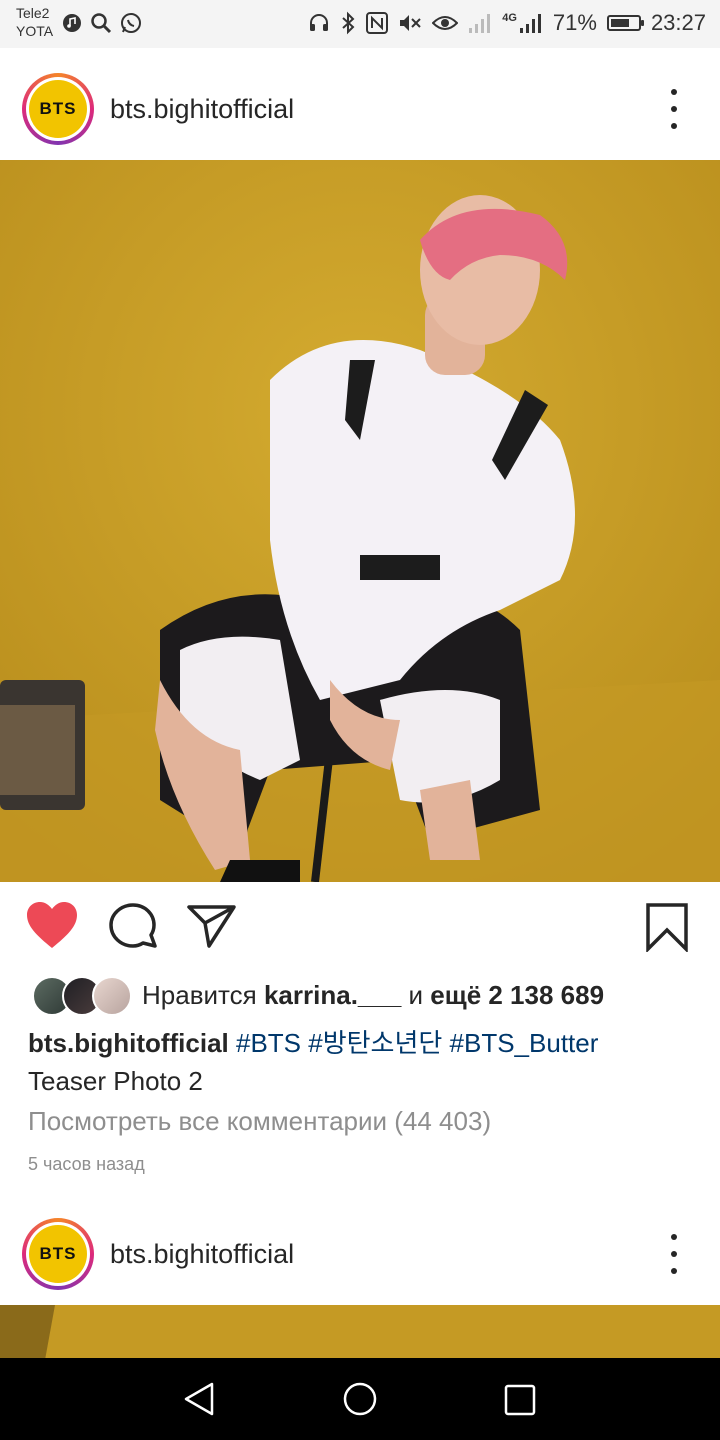 This screenshot has height=1440, width=720. What do you see at coordinates (128, 1043) in the screenshot?
I see `caption-username: bts.bighitofficial` at bounding box center [128, 1043].